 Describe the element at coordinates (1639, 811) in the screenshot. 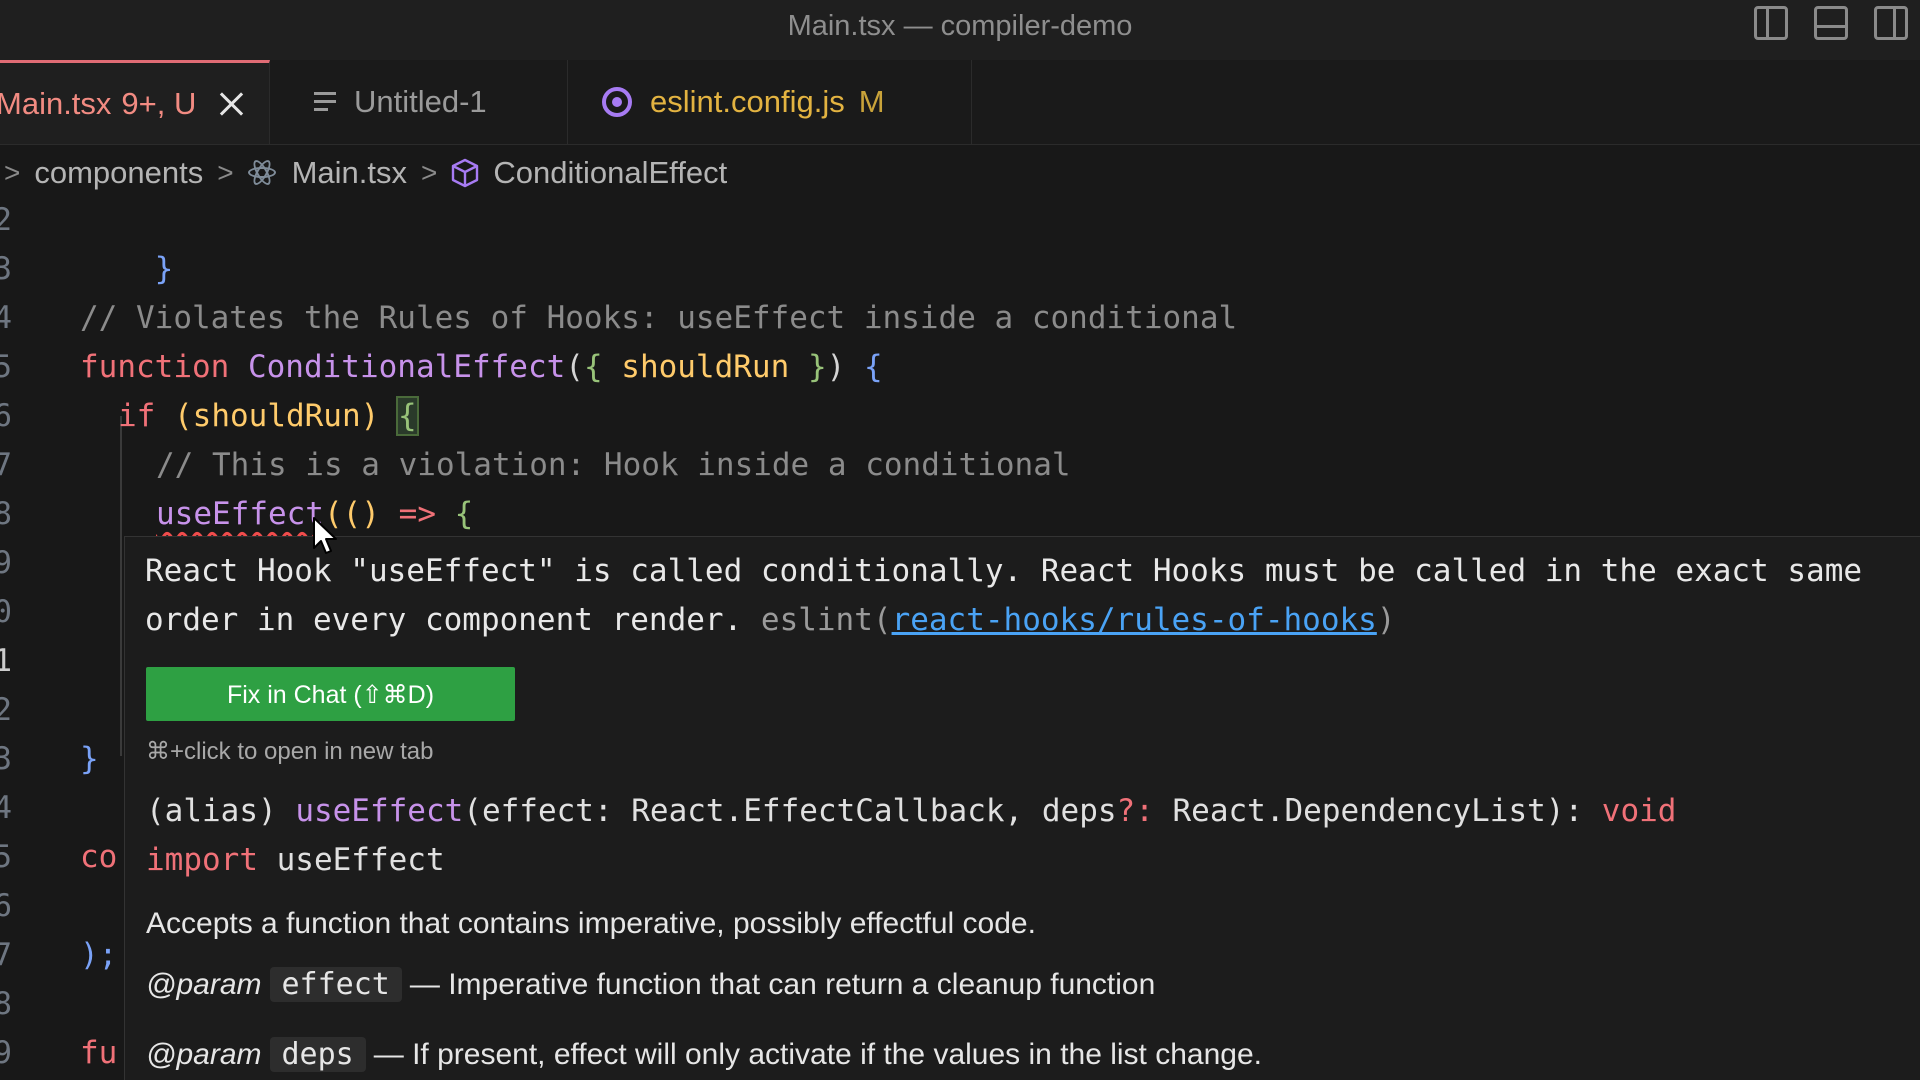

I see `sig-token: void` at that location.